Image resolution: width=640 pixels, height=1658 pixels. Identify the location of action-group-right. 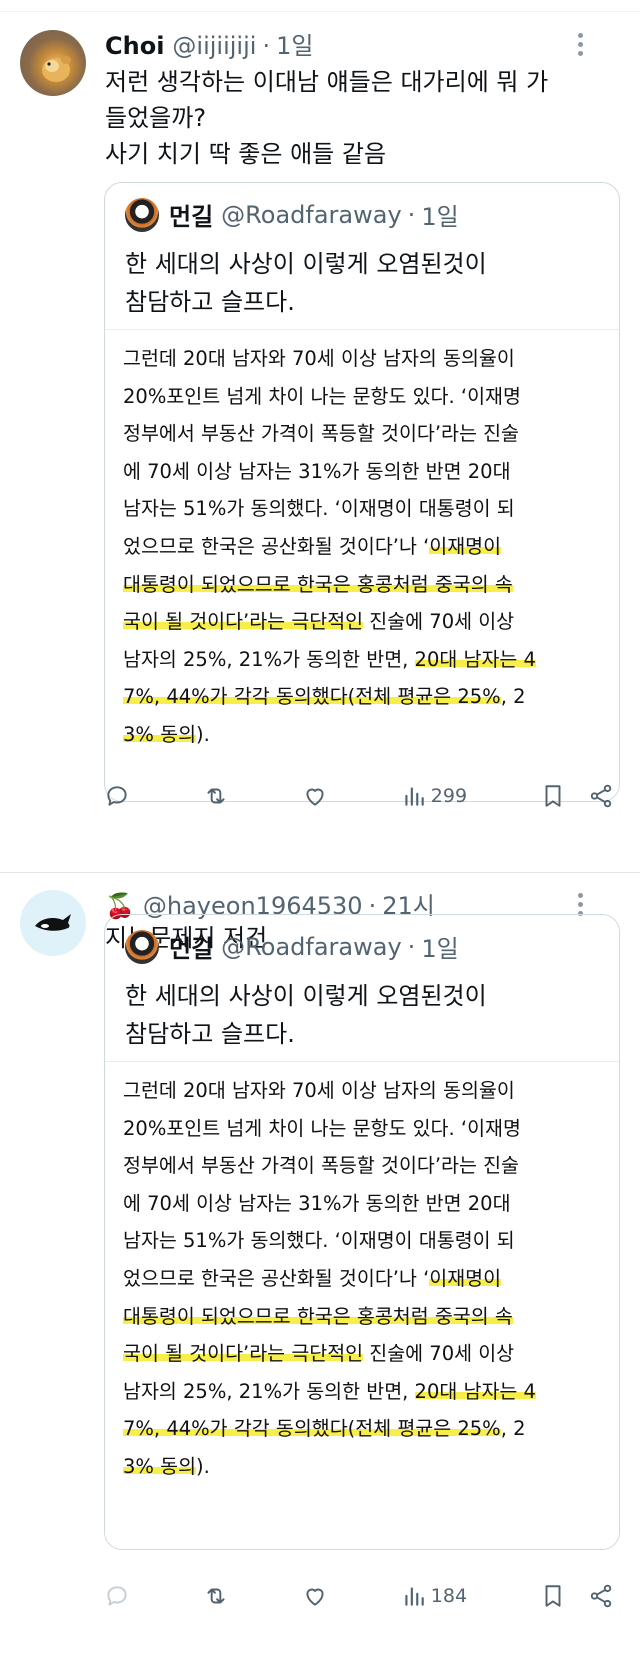
(577, 1596).